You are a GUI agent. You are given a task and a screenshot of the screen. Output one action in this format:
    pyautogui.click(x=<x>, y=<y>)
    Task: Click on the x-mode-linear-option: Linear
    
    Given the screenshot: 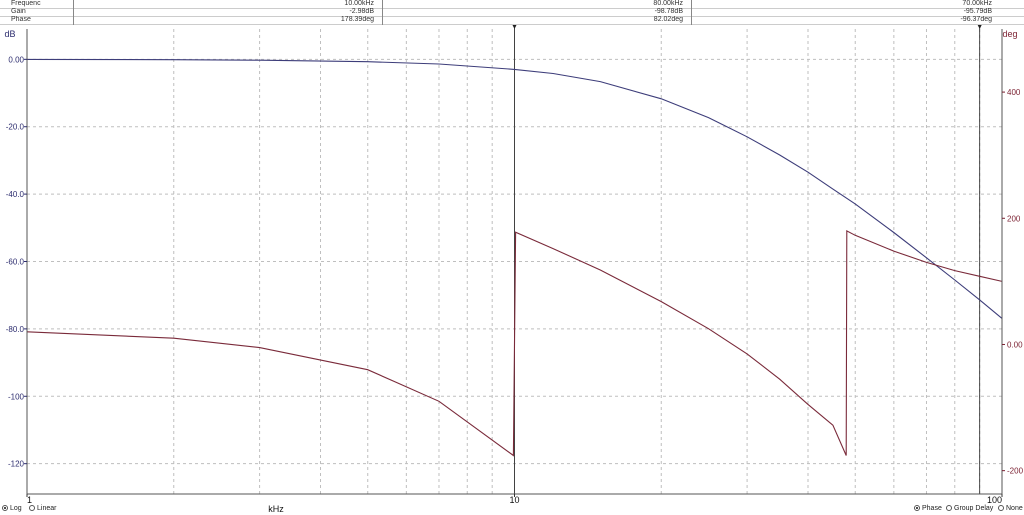 What is the action you would take?
    pyautogui.click(x=42, y=508)
    